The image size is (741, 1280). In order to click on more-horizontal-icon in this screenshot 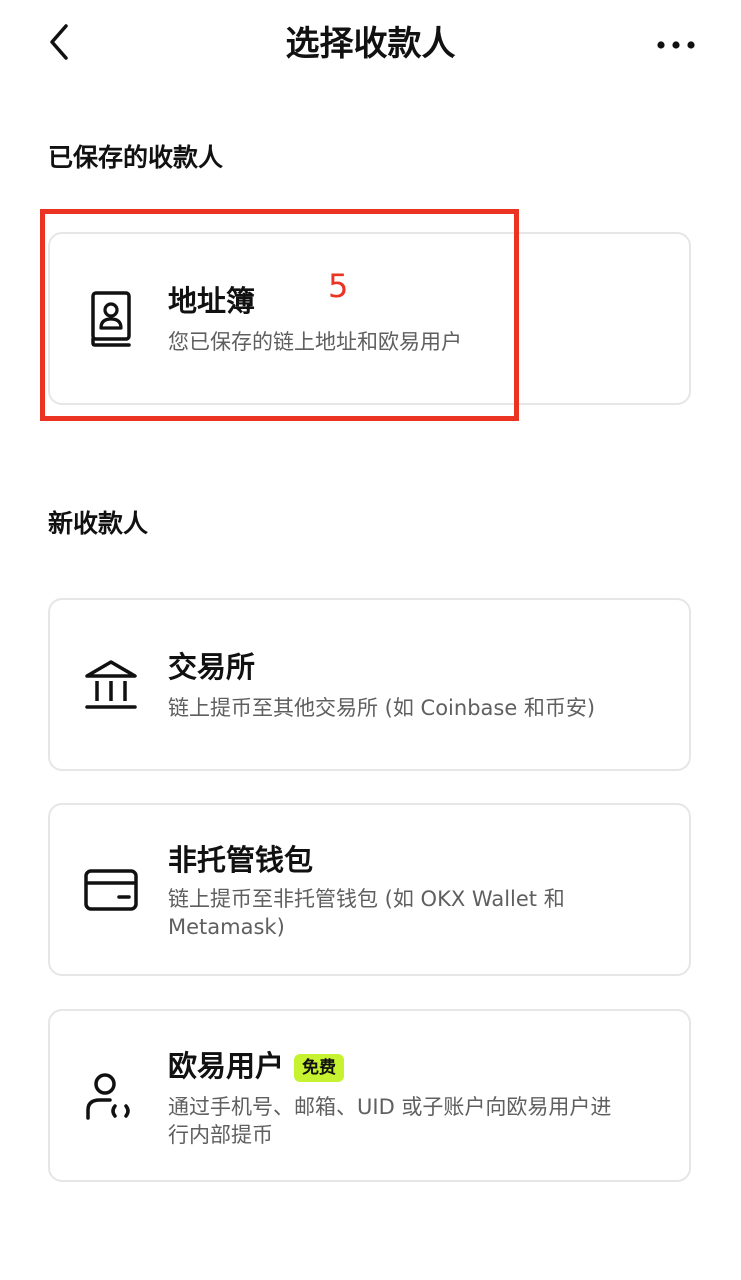, I will do `click(676, 44)`.